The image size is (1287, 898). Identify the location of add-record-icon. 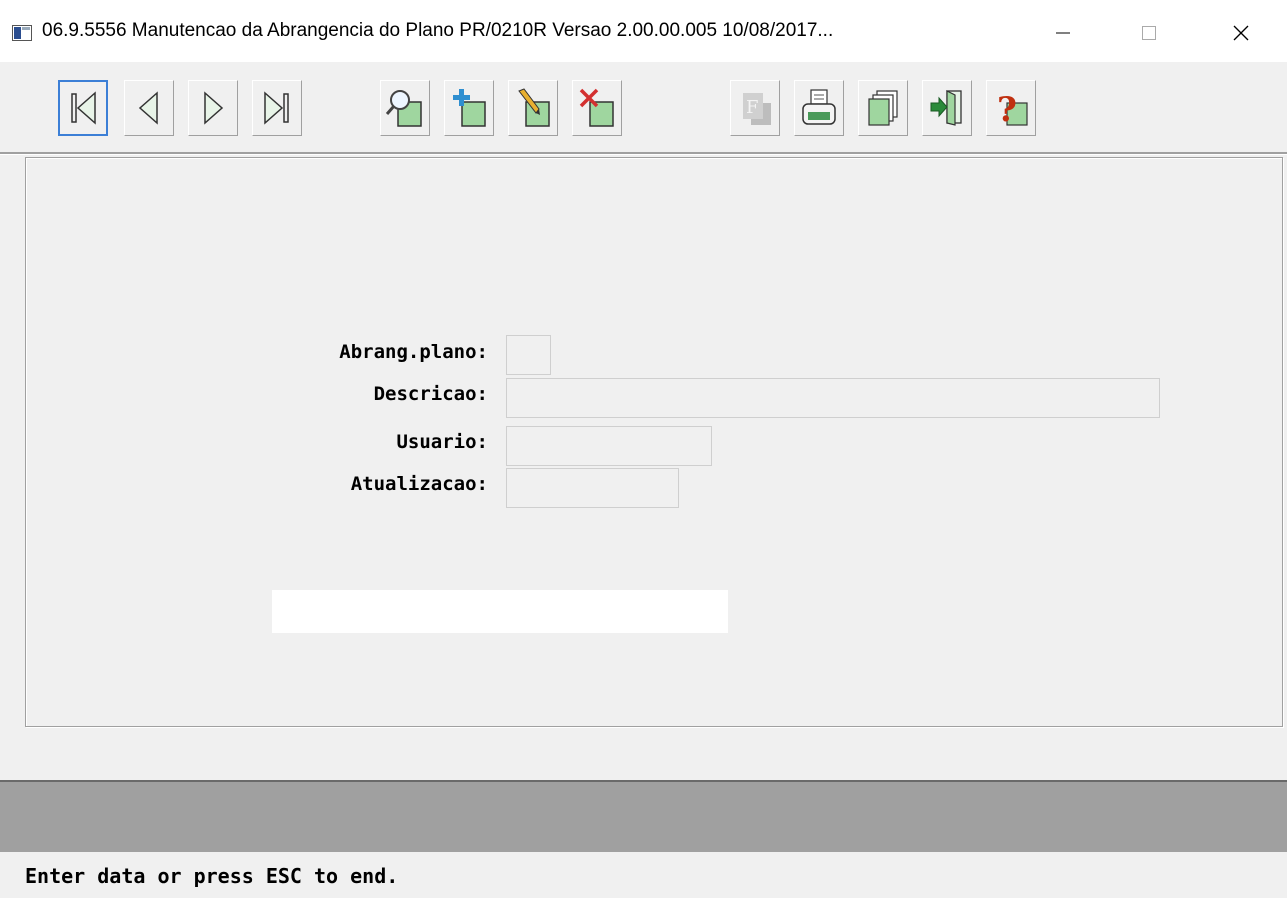
(469, 108).